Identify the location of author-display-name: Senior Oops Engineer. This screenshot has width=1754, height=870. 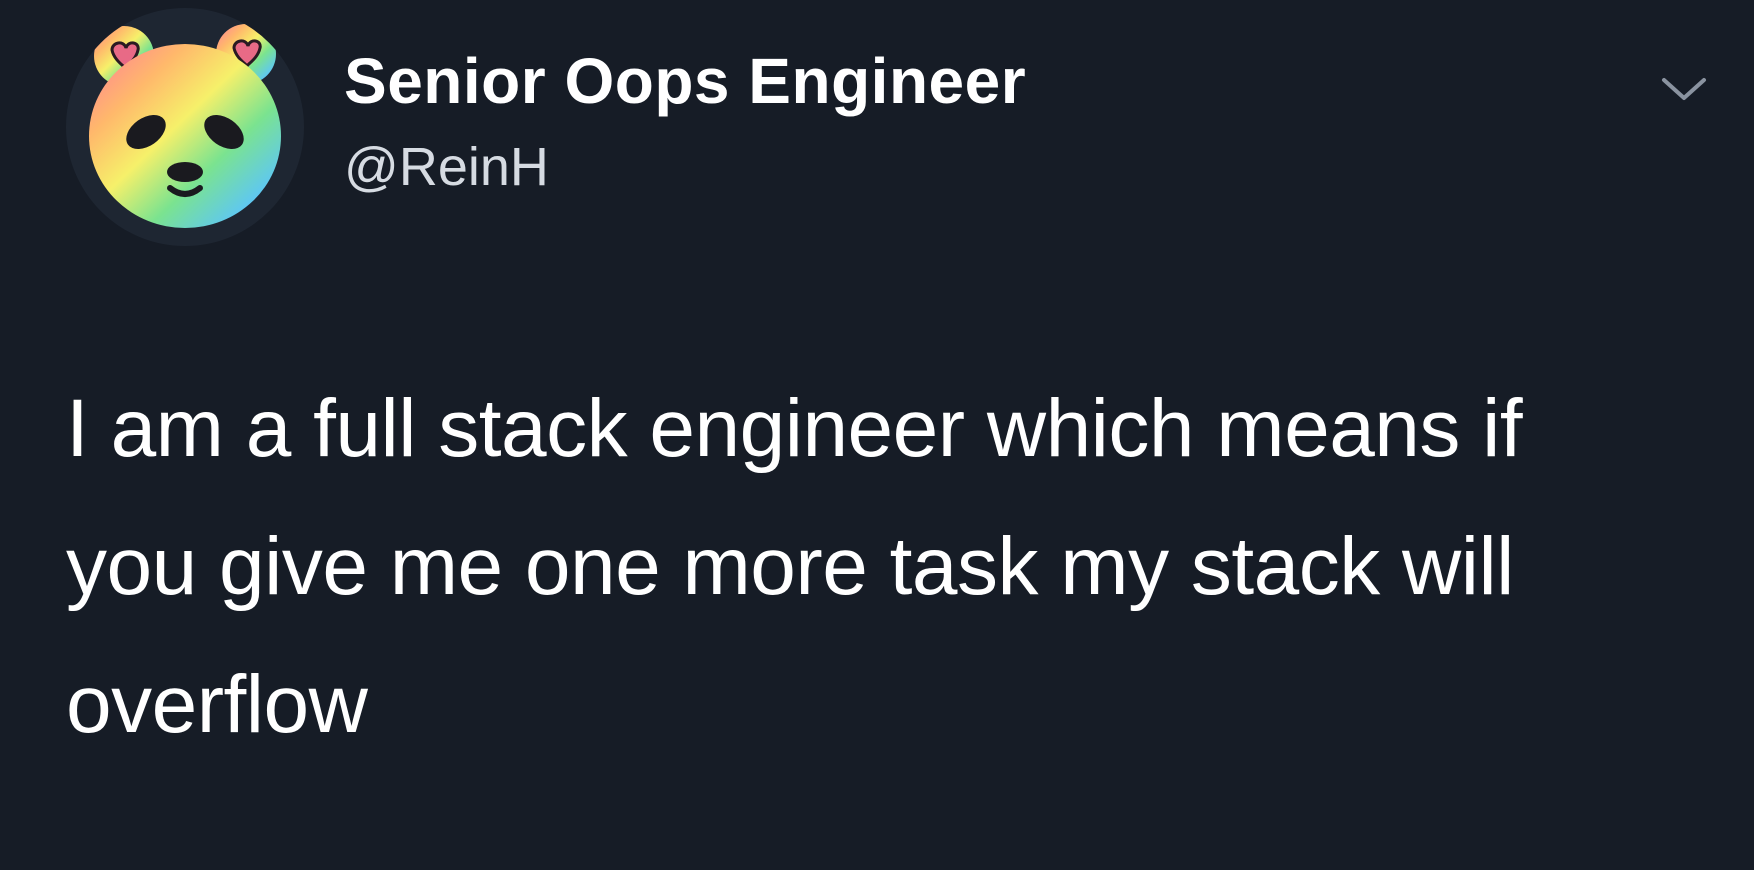
(685, 81).